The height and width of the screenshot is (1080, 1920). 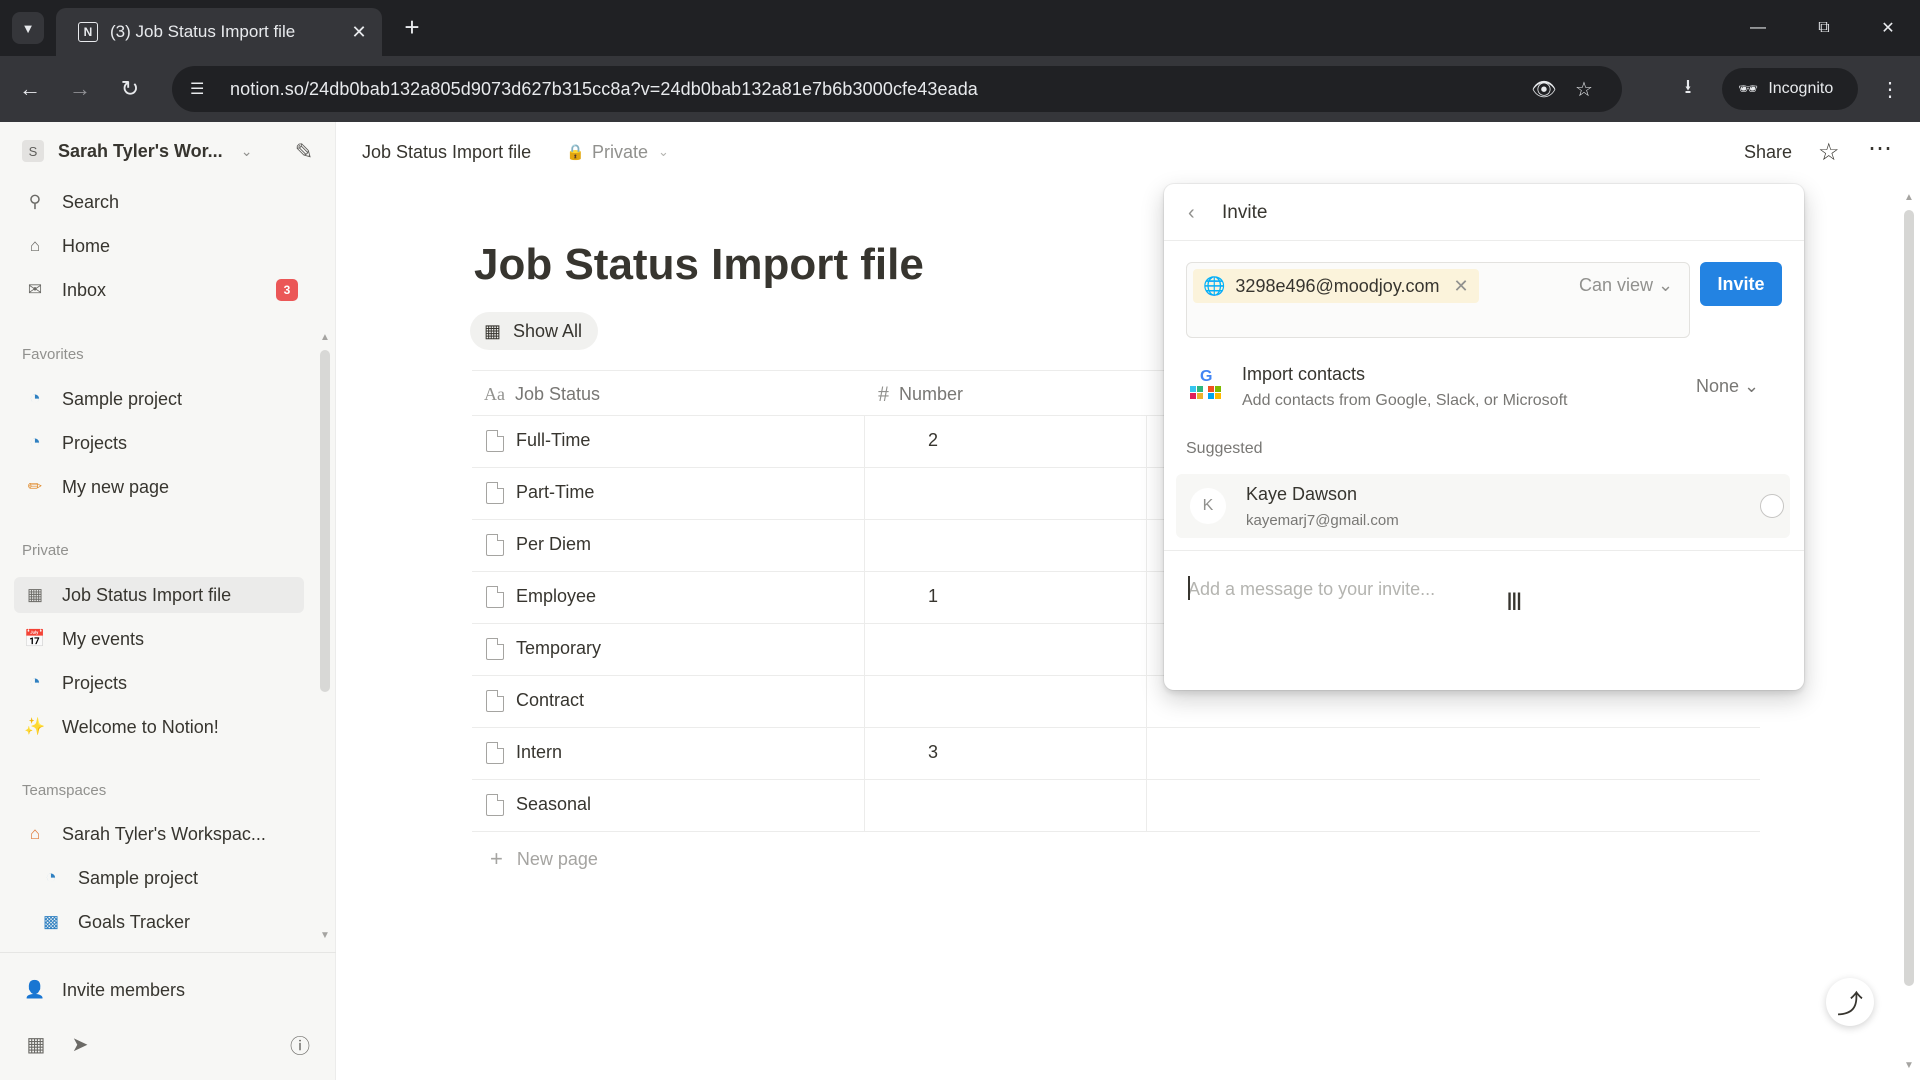 What do you see at coordinates (553, 544) in the screenshot?
I see `row-job-status: Per Diem` at bounding box center [553, 544].